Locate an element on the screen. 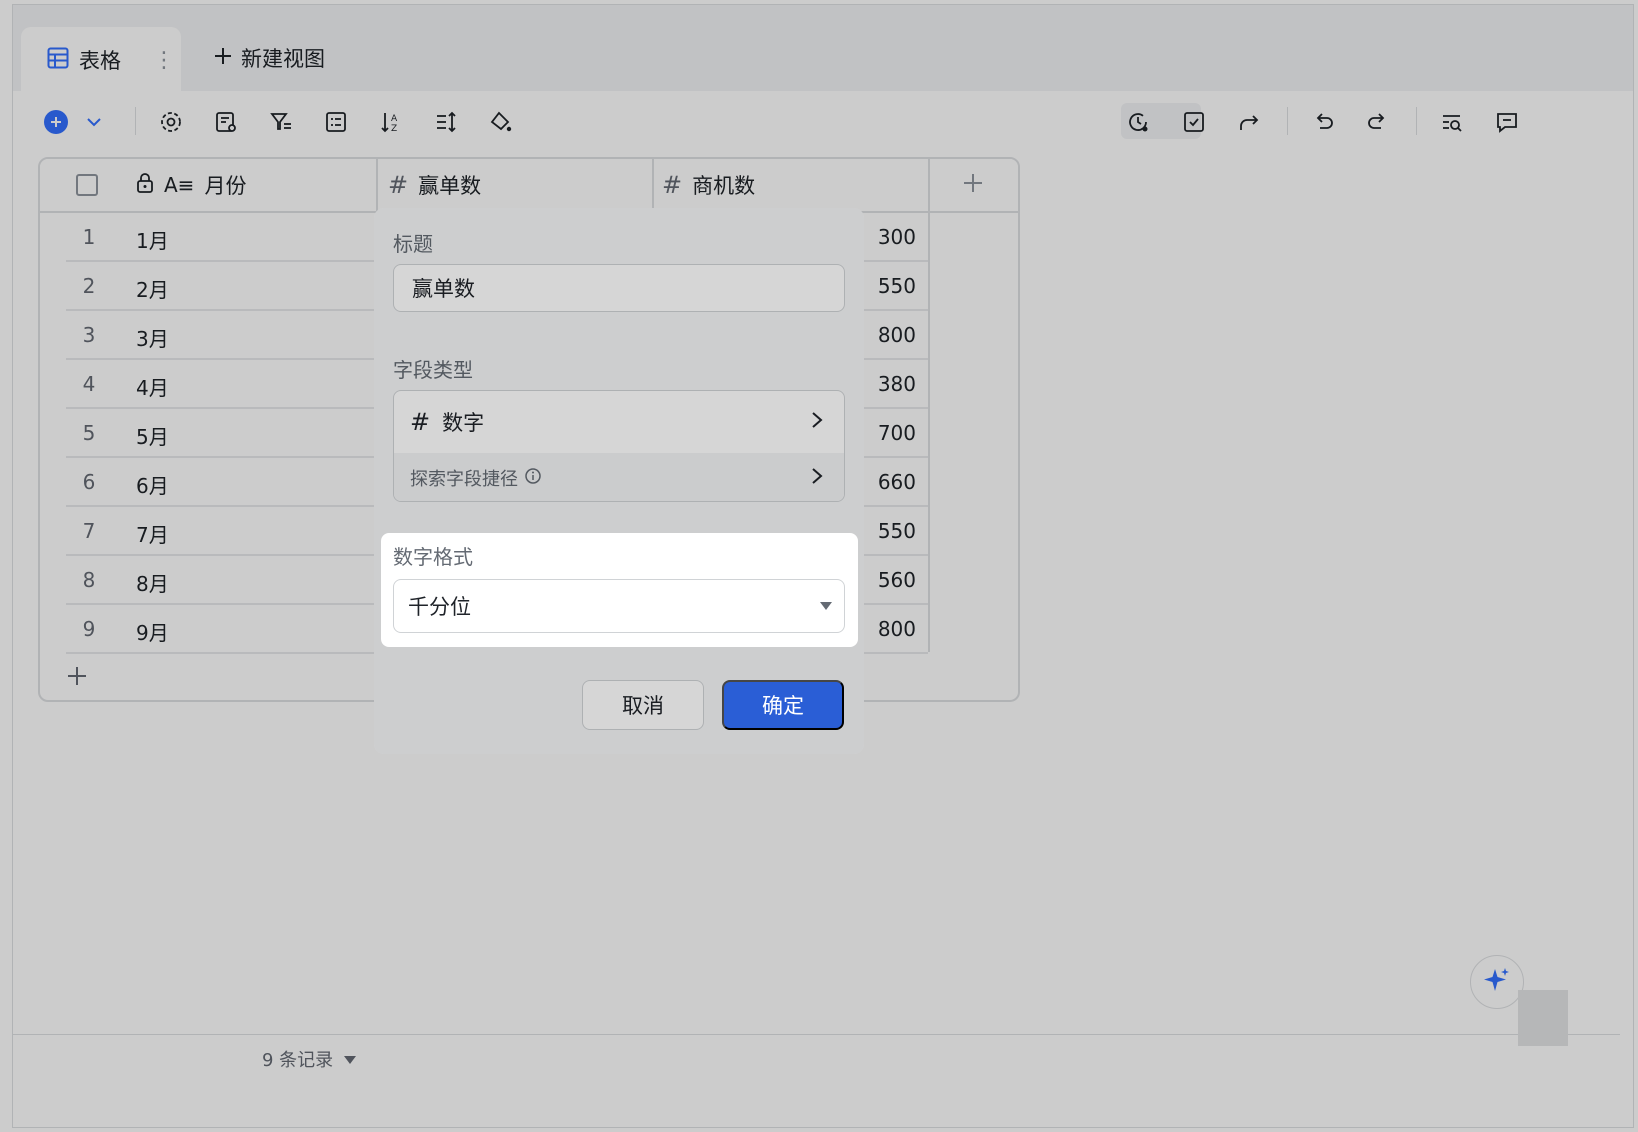  number-format-section: 数字格式 千分位 is located at coordinates (619, 590).